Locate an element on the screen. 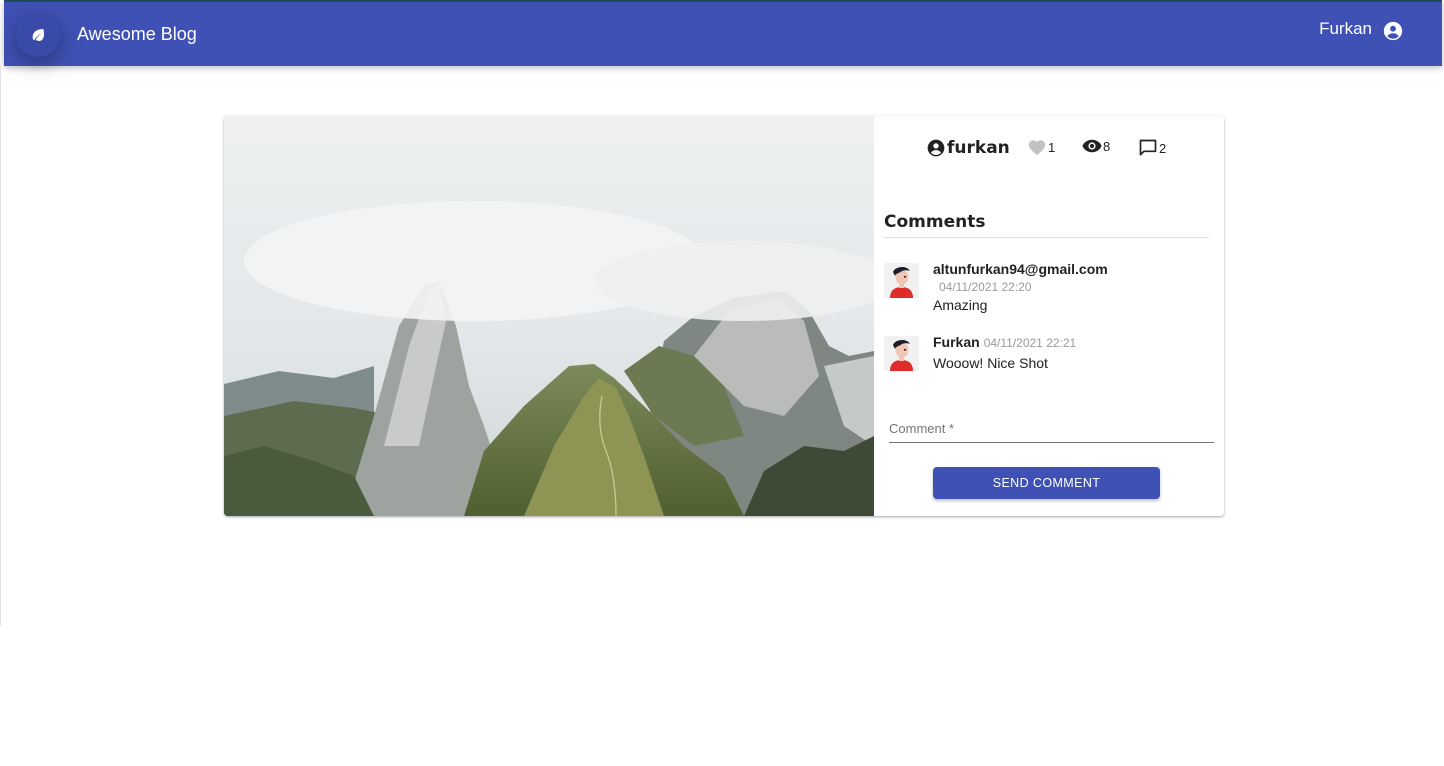 This screenshot has width=1444, height=766. comment-date: 04/11/2021 22:20 is located at coordinates (985, 287).